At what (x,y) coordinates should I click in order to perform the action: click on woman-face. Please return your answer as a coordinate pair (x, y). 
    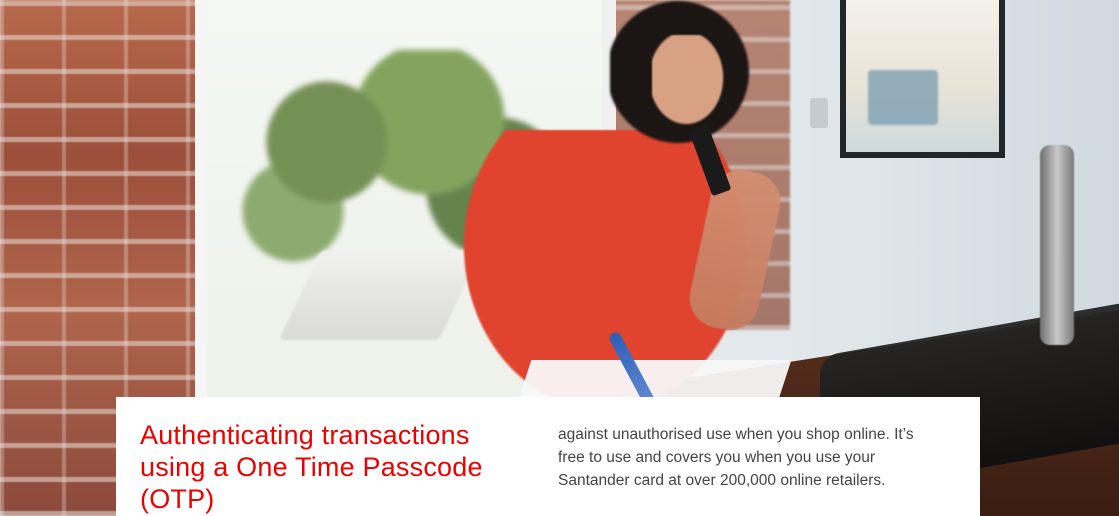
    Looking at the image, I should click on (690, 82).